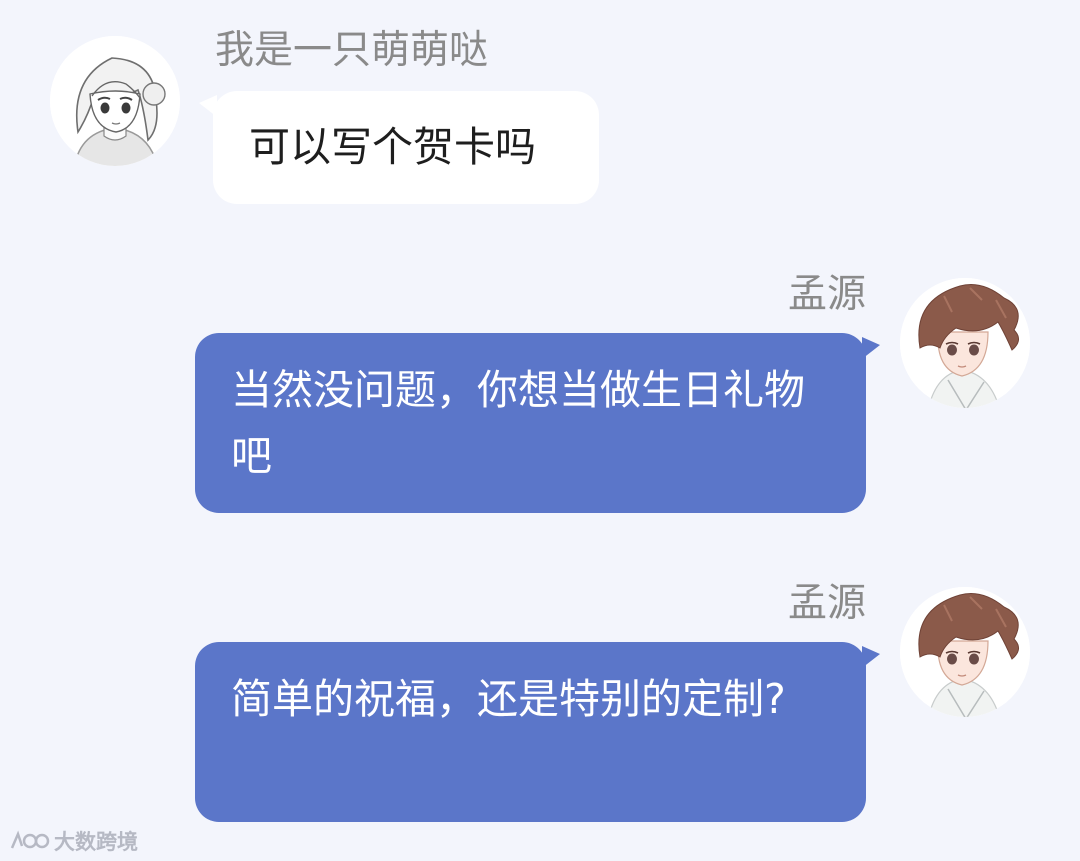 This screenshot has height=861, width=1080. I want to click on watermark-text: 大数跨境, so click(96, 842).